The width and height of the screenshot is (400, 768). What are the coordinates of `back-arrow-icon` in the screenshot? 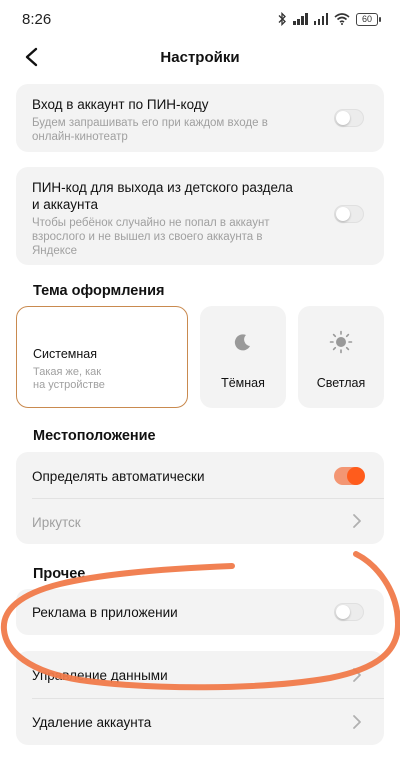 It's located at (31, 57).